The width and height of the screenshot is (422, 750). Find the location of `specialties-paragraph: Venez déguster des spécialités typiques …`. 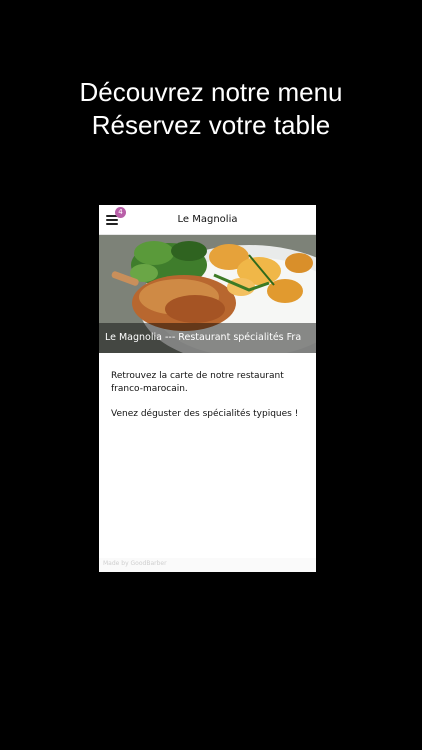

specialties-paragraph: Venez déguster des spécialités typiques … is located at coordinates (205, 414).